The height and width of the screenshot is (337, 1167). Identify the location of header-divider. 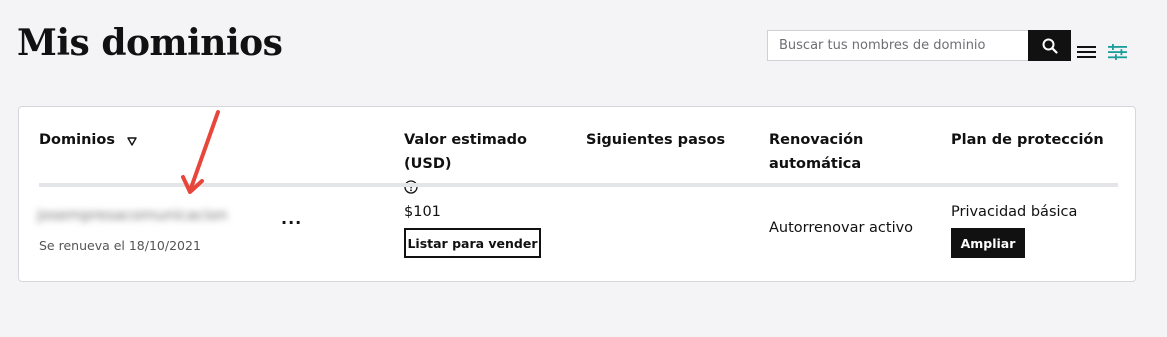
(578, 185).